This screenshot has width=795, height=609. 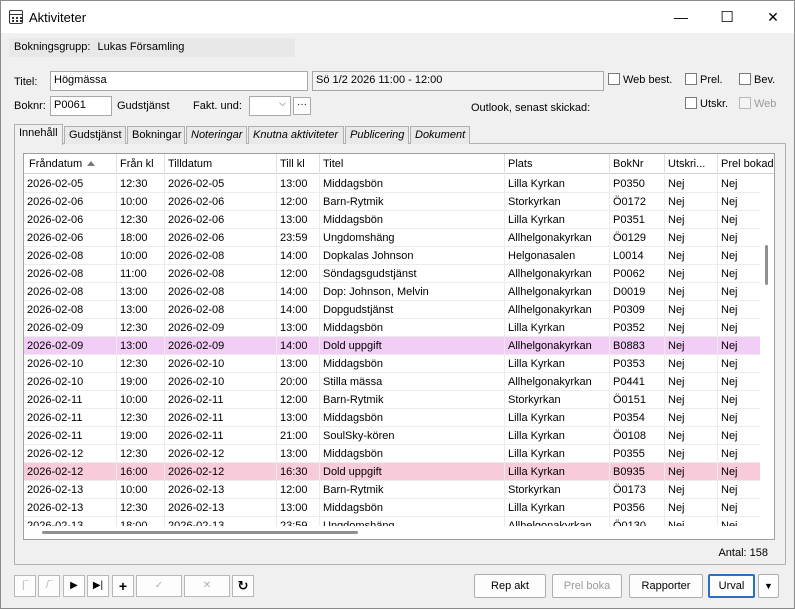 What do you see at coordinates (243, 586) in the screenshot?
I see `refresh-button: ↻` at bounding box center [243, 586].